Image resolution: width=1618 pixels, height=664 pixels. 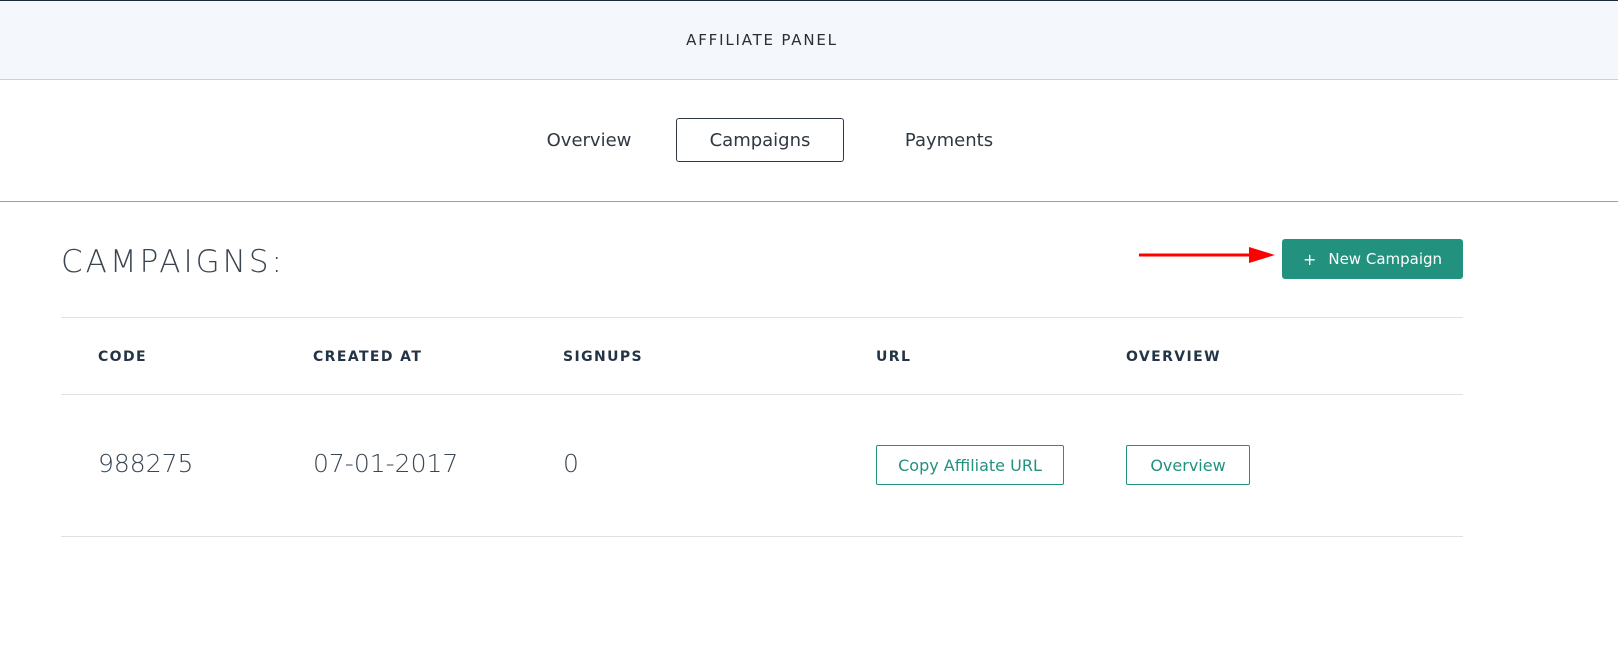 What do you see at coordinates (571, 463) in the screenshot?
I see `cell-signups: 0` at bounding box center [571, 463].